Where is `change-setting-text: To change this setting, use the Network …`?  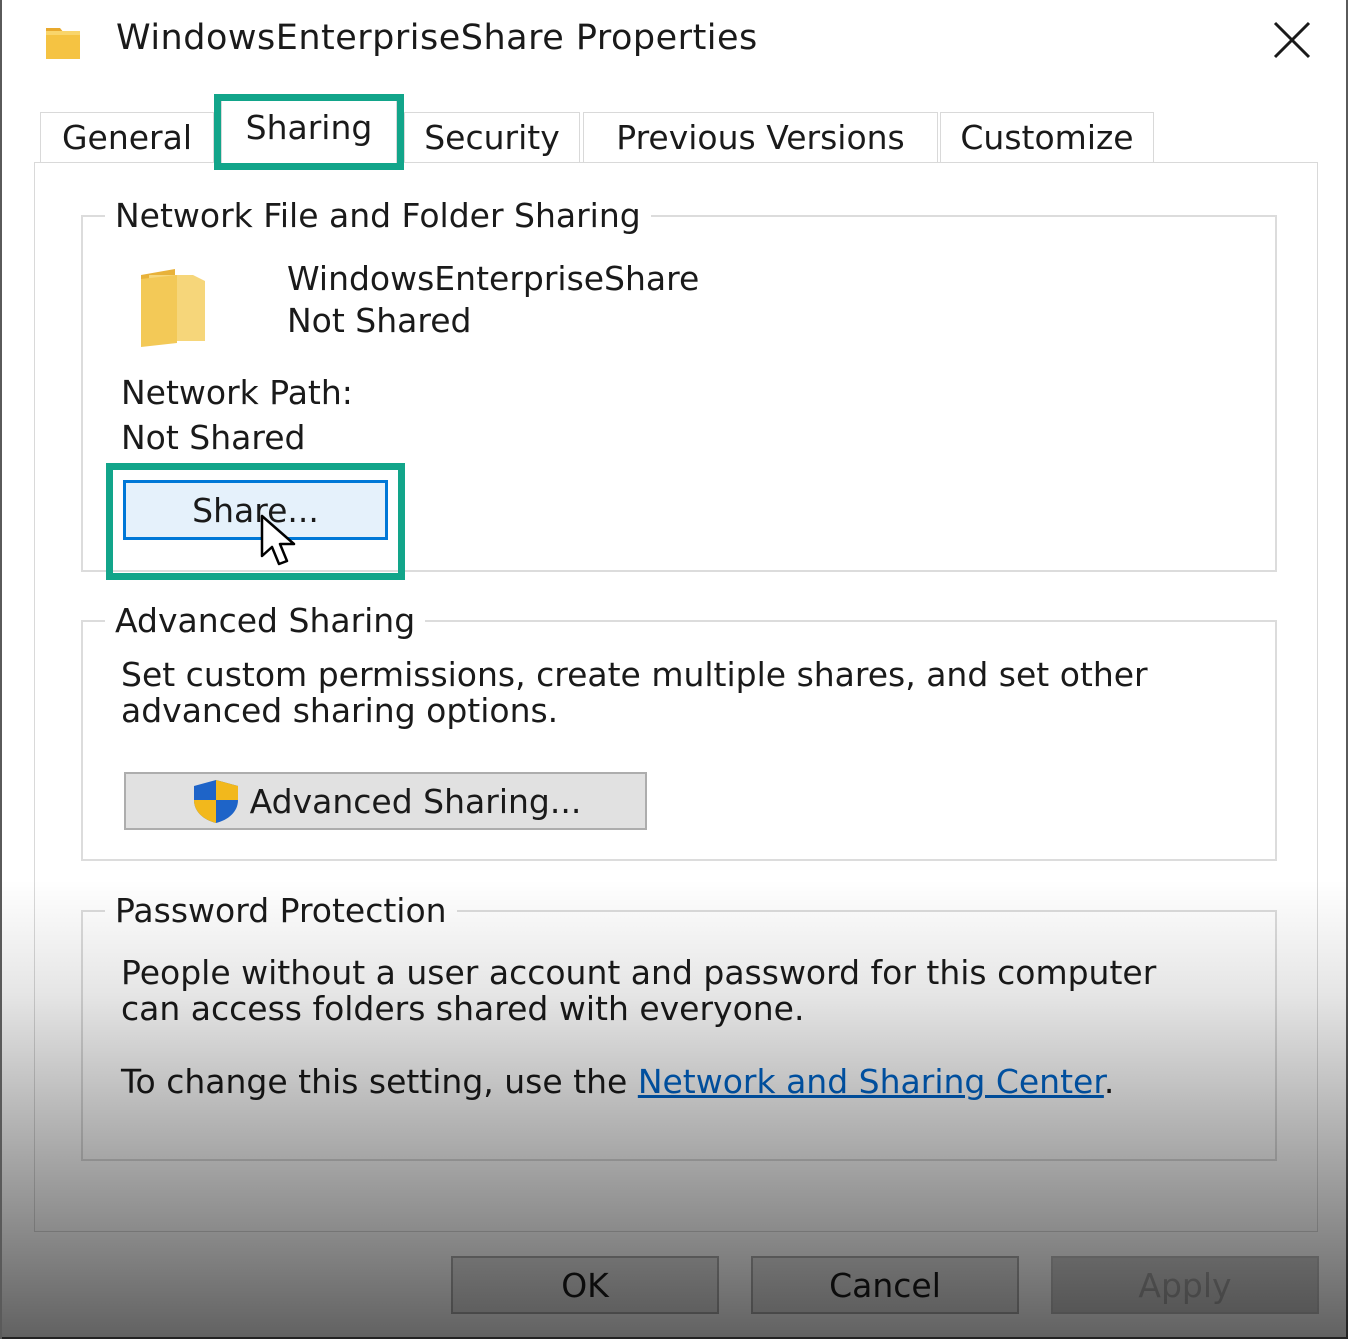
change-setting-text: To change this setting, use the Network … is located at coordinates (617, 1081).